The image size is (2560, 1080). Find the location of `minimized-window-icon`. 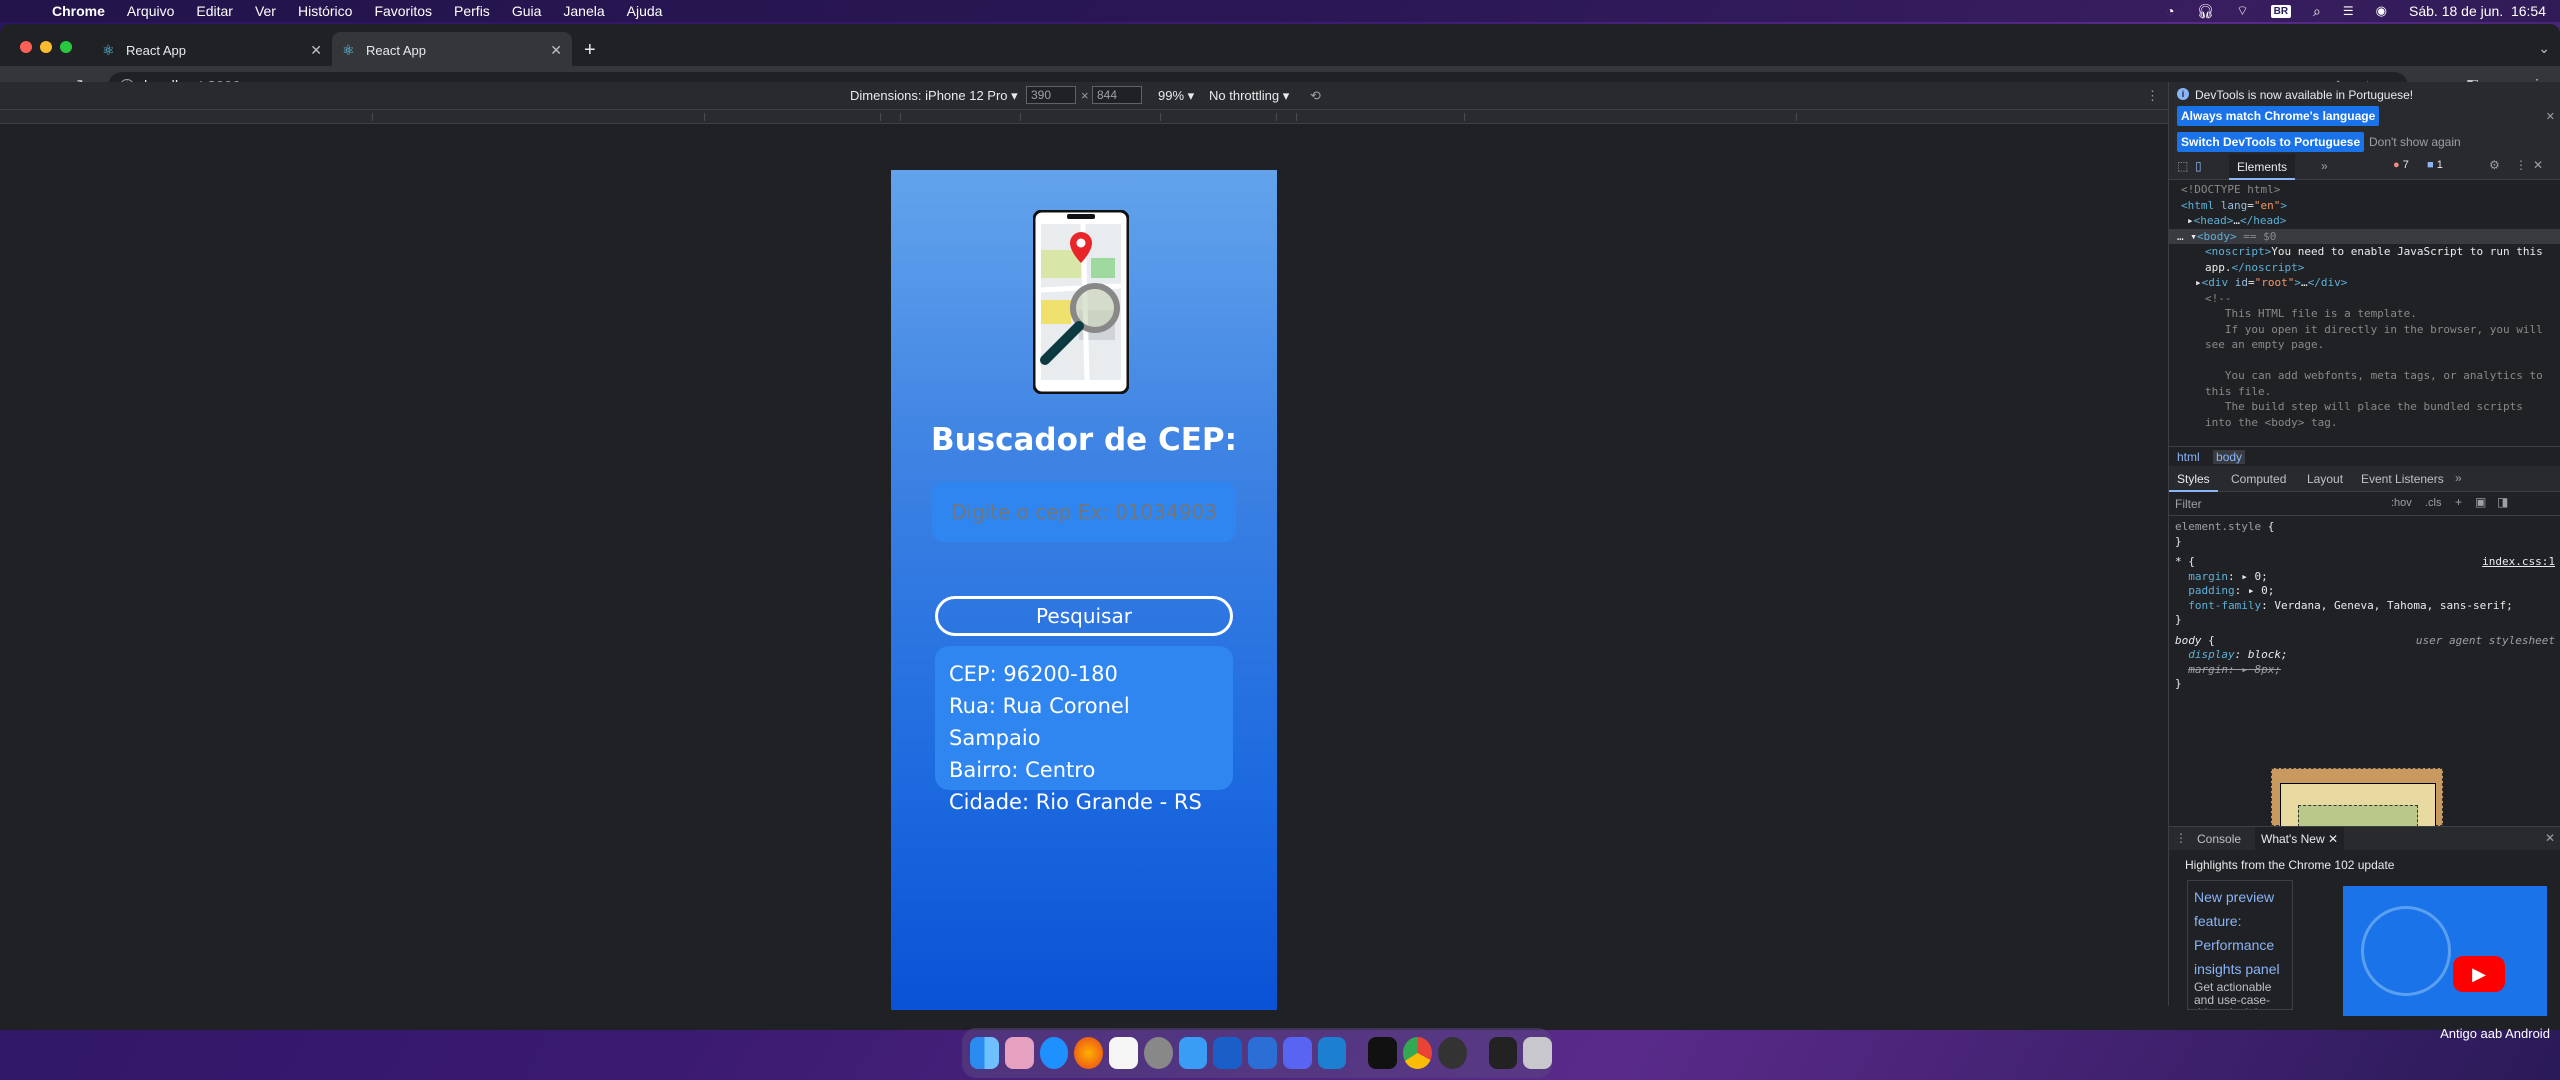

minimized-window-icon is located at coordinates (1503, 1053).